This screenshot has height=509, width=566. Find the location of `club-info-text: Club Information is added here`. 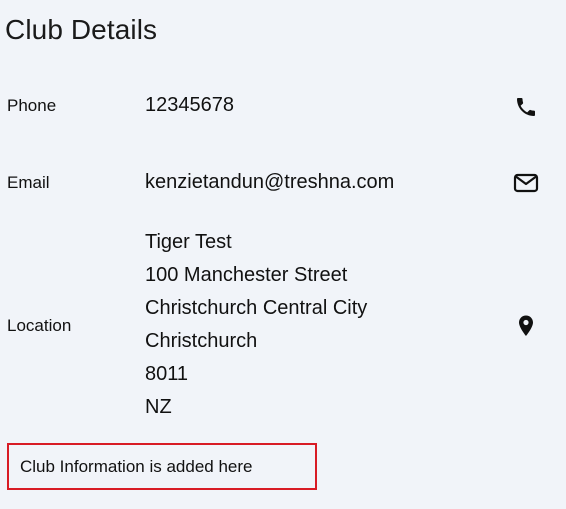

club-info-text: Club Information is added here is located at coordinates (136, 466).